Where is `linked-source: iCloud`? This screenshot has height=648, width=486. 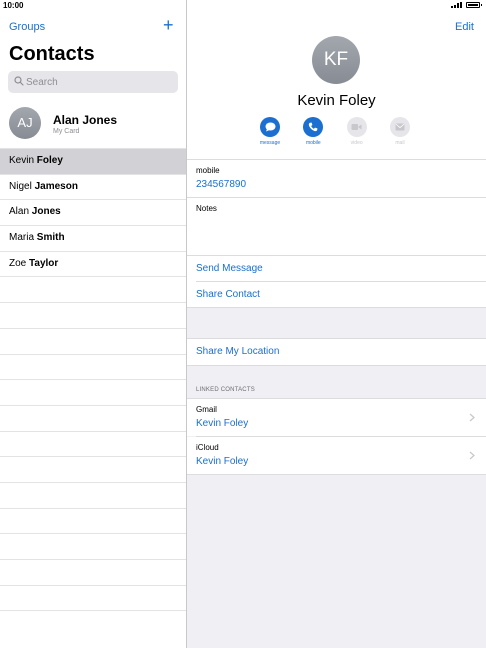
linked-source: iCloud is located at coordinates (207, 447).